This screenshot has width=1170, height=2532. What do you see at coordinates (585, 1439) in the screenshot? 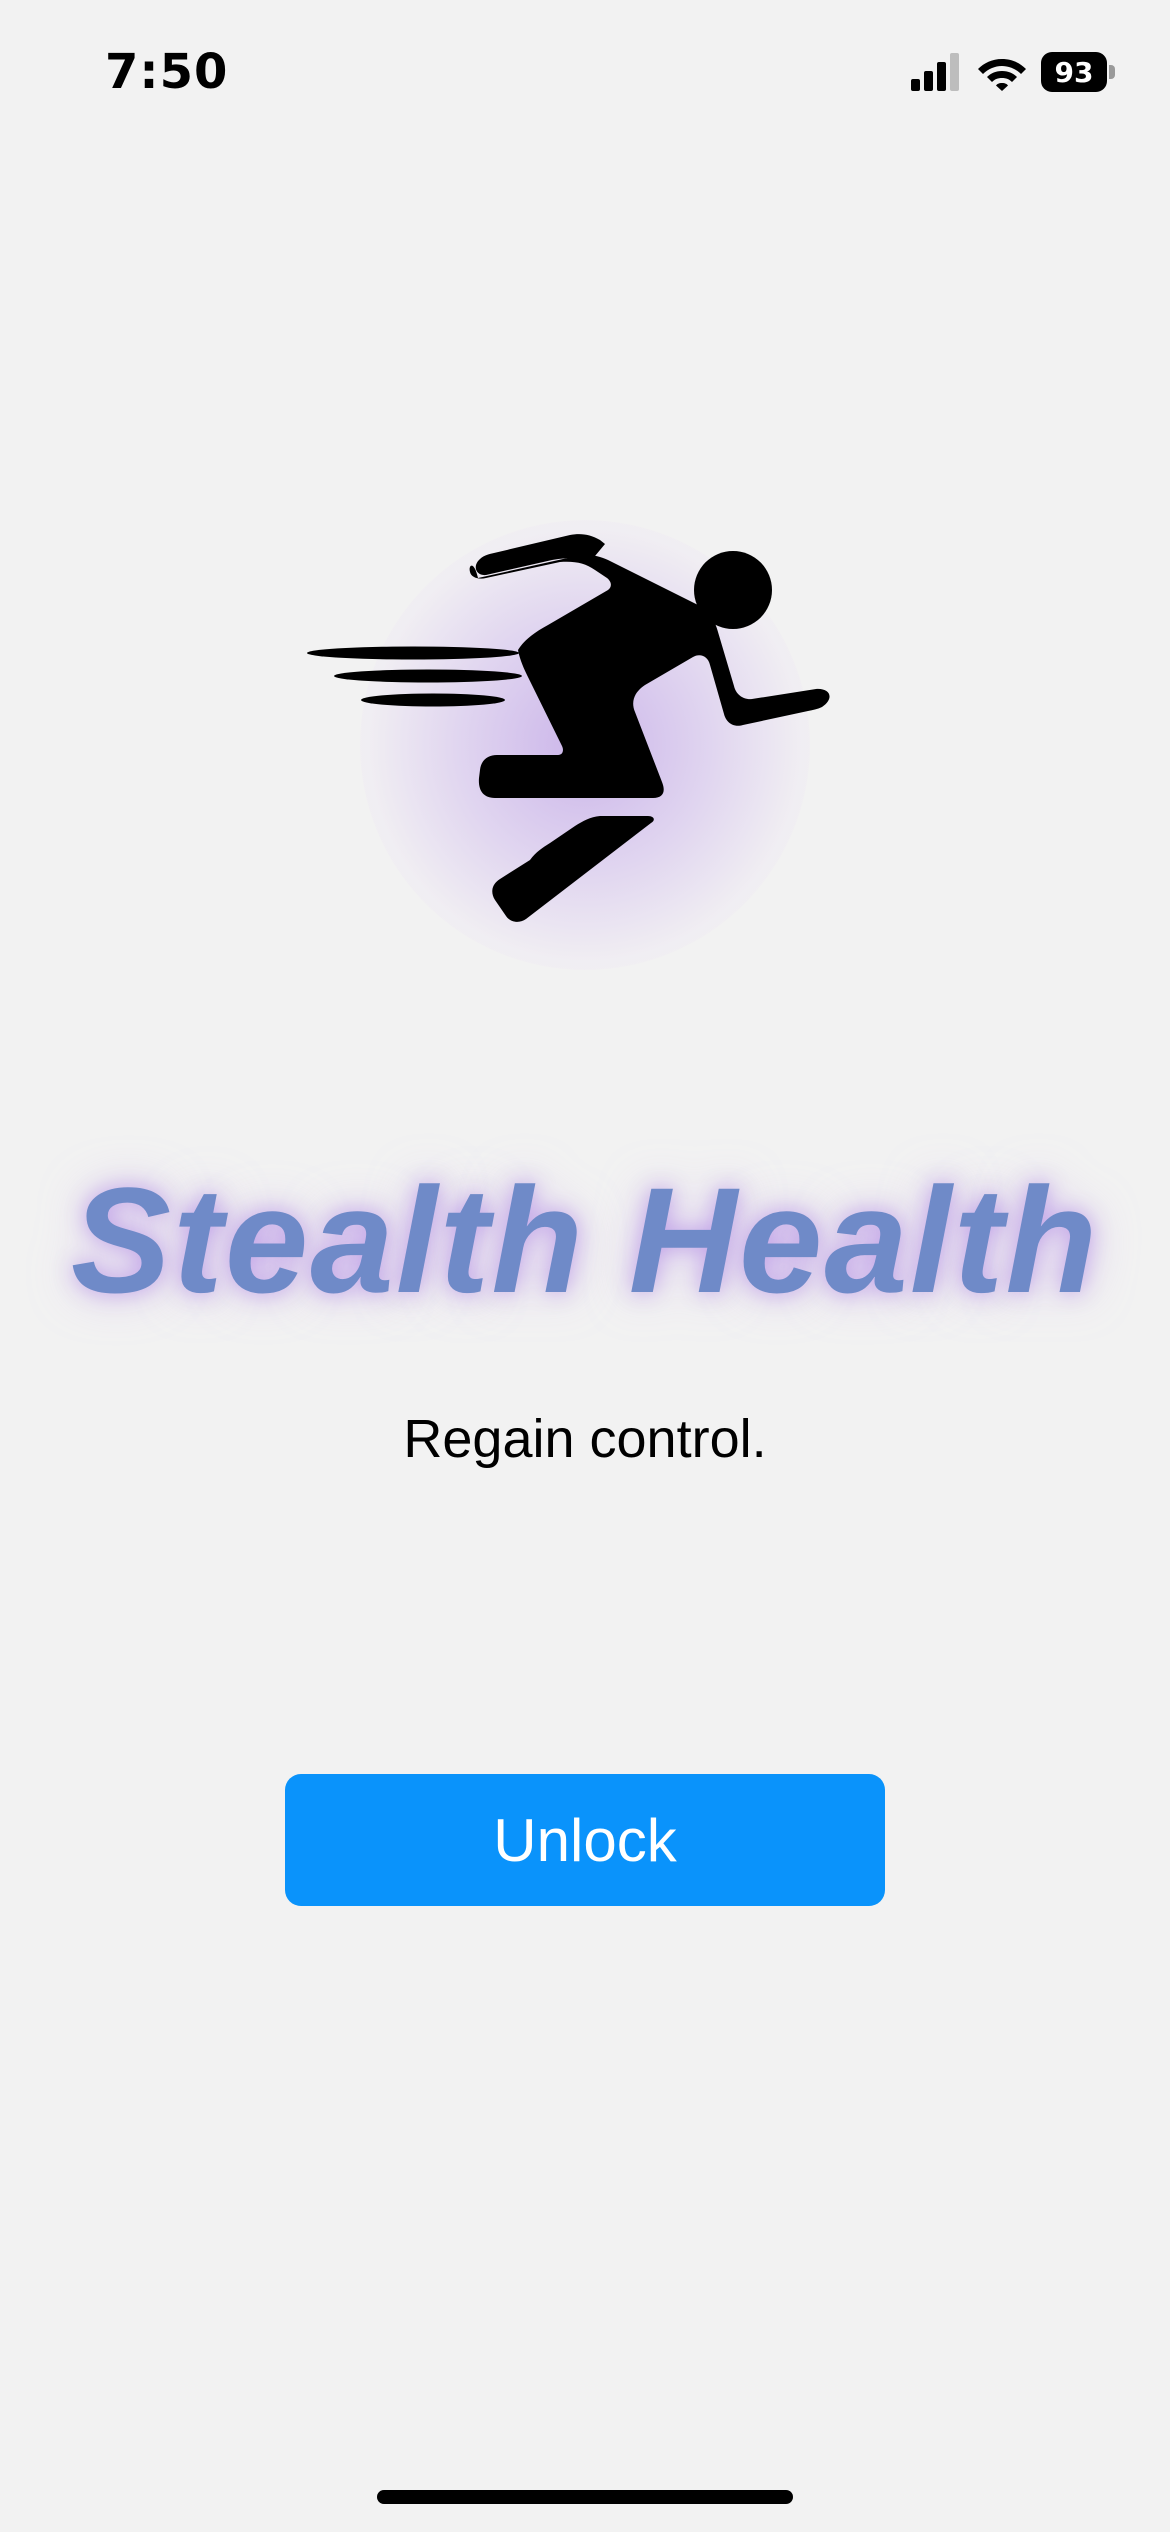
I see `tagline: Regain control.` at bounding box center [585, 1439].